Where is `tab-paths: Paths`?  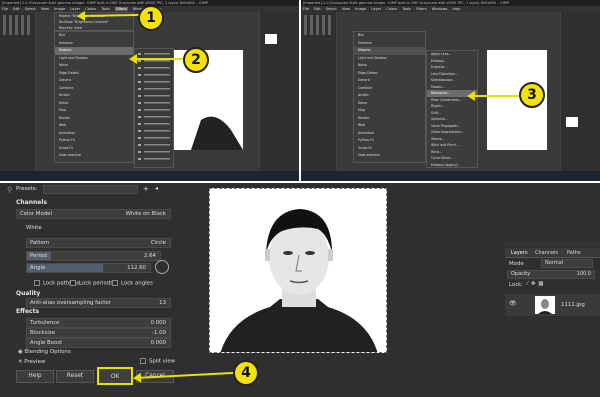 tab-paths: Paths is located at coordinates (574, 253).